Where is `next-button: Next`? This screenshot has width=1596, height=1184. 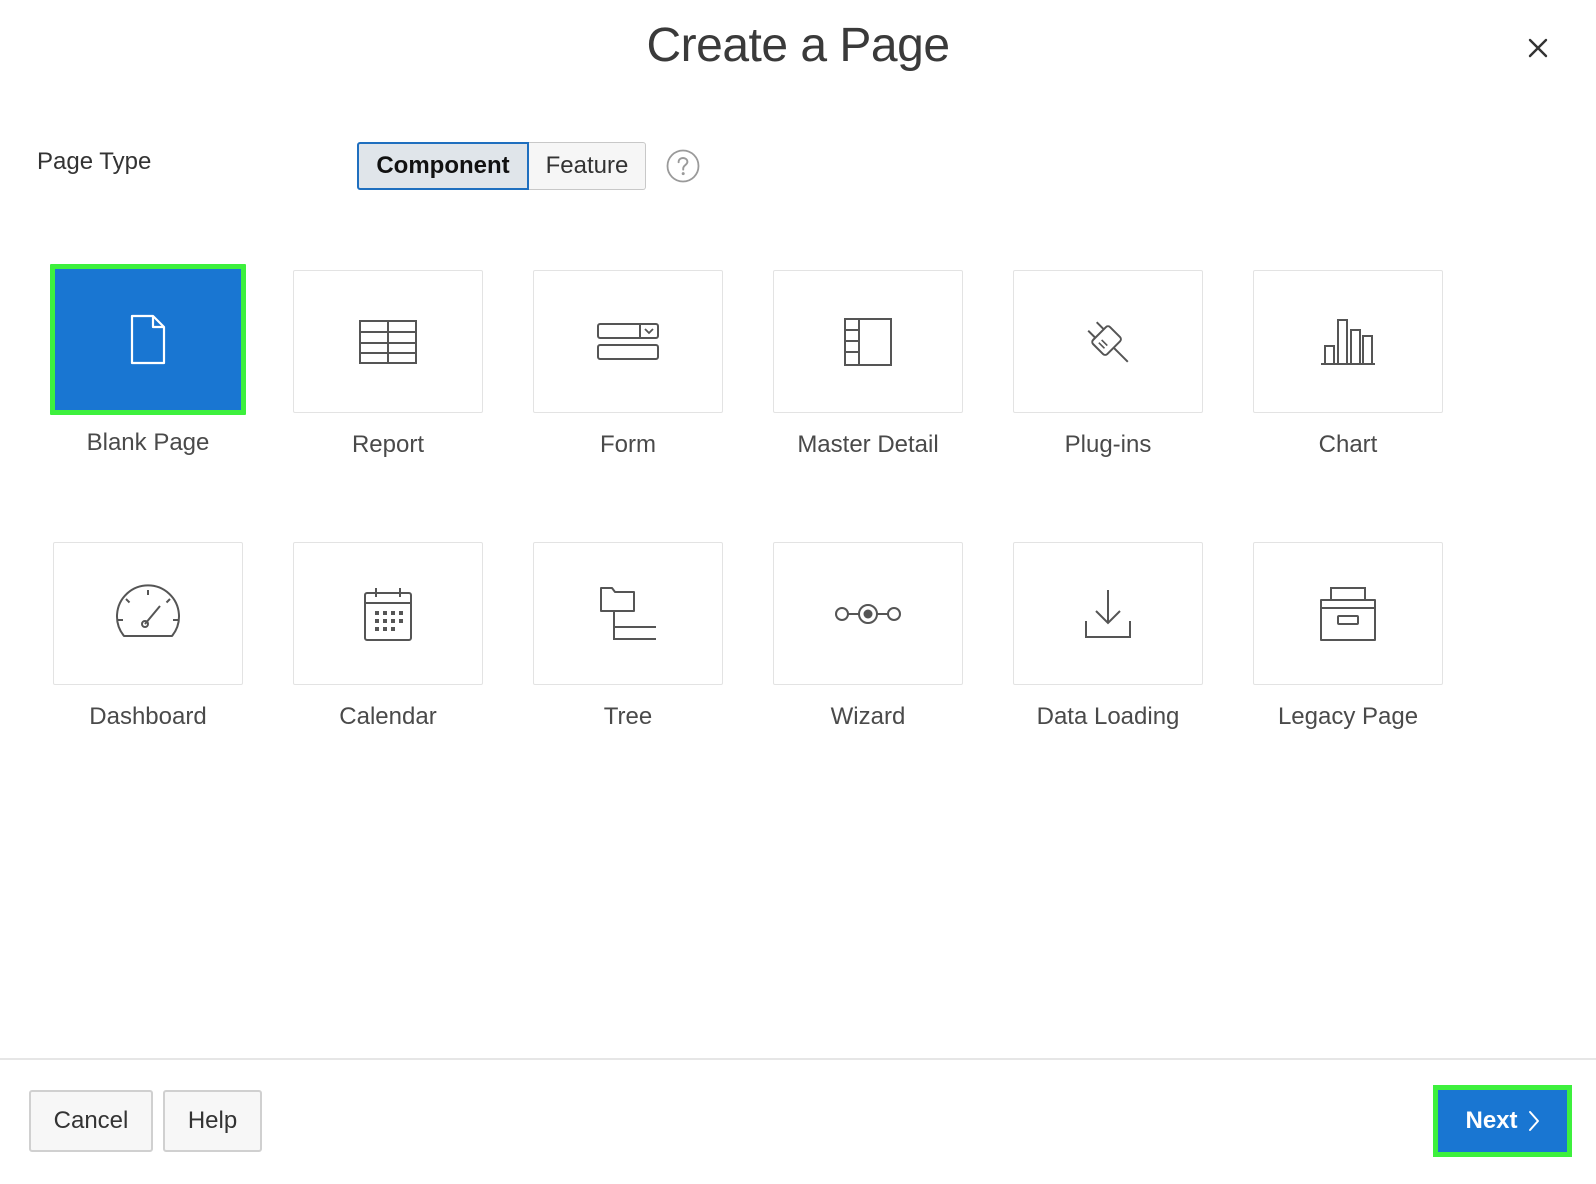
next-button: Next is located at coordinates (1502, 1121).